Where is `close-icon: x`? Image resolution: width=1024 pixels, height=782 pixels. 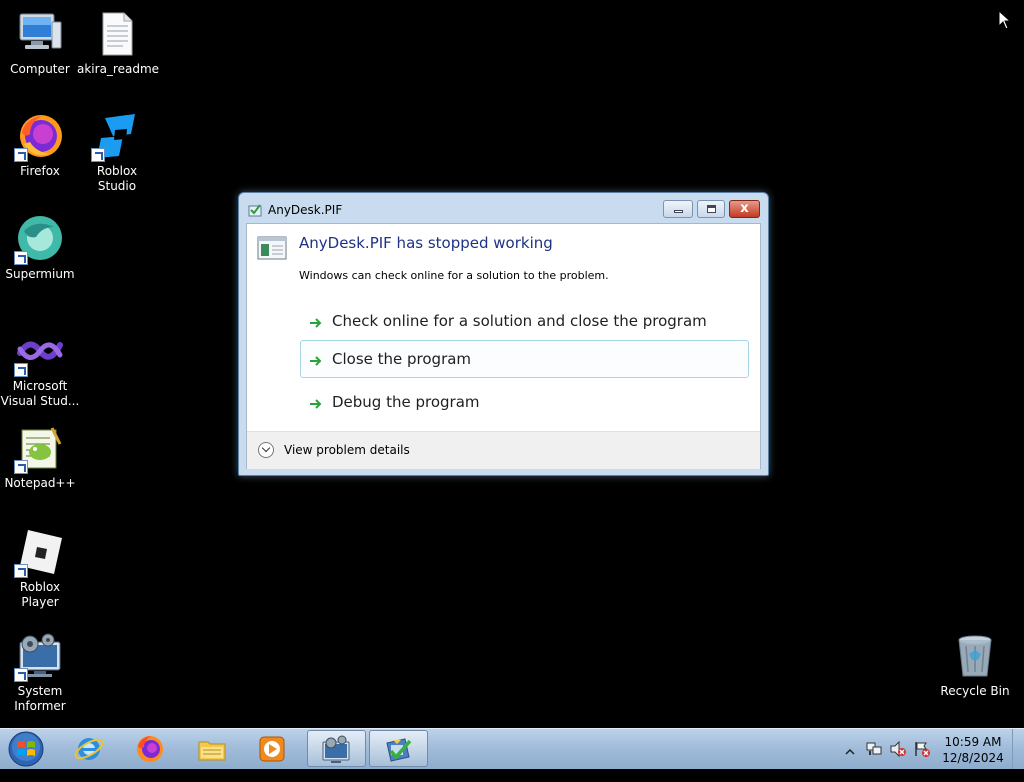 close-icon: x is located at coordinates (744, 208).